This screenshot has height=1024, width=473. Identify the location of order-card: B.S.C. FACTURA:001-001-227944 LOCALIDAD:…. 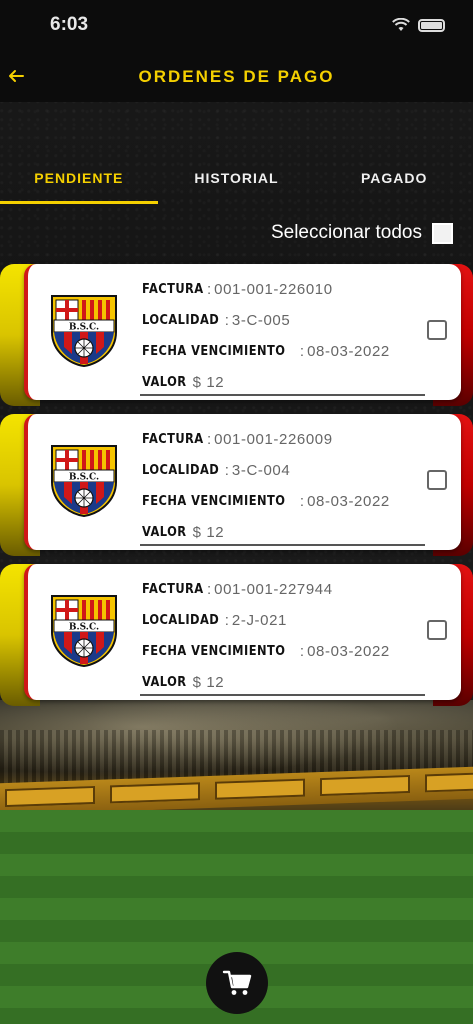
(236, 635).